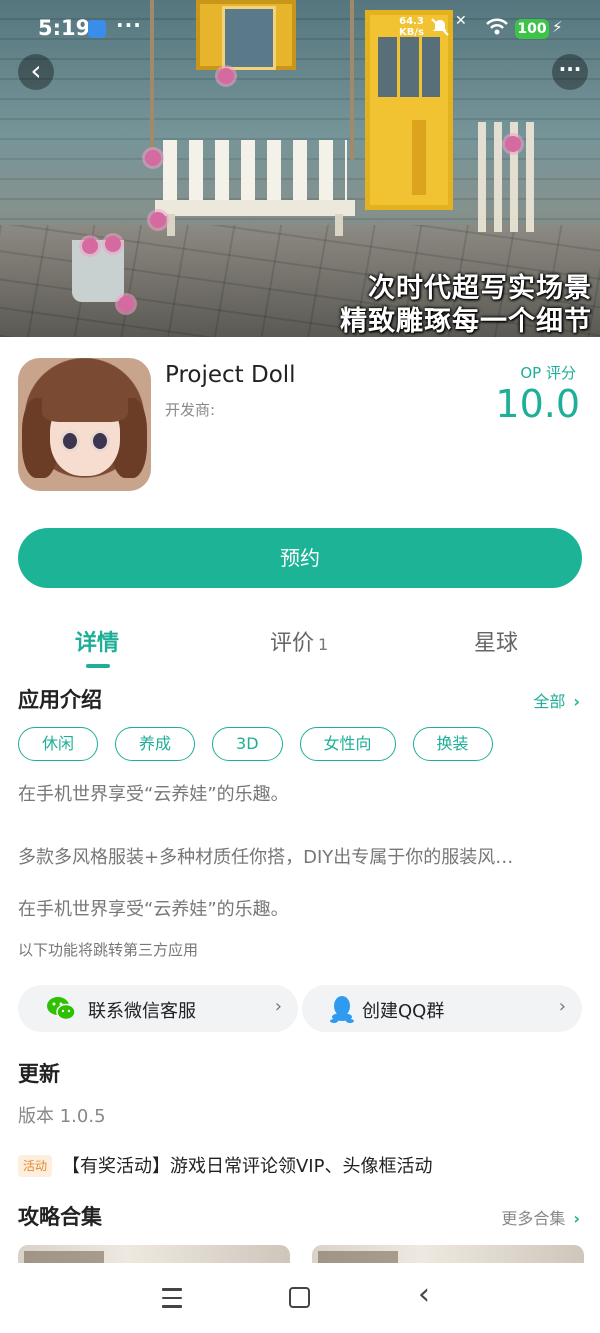 The width and height of the screenshot is (600, 1333). What do you see at coordinates (247, 1165) in the screenshot?
I see `activity-link: 【有奖活动】游戏日常评论领VIP、头像框活动` at bounding box center [247, 1165].